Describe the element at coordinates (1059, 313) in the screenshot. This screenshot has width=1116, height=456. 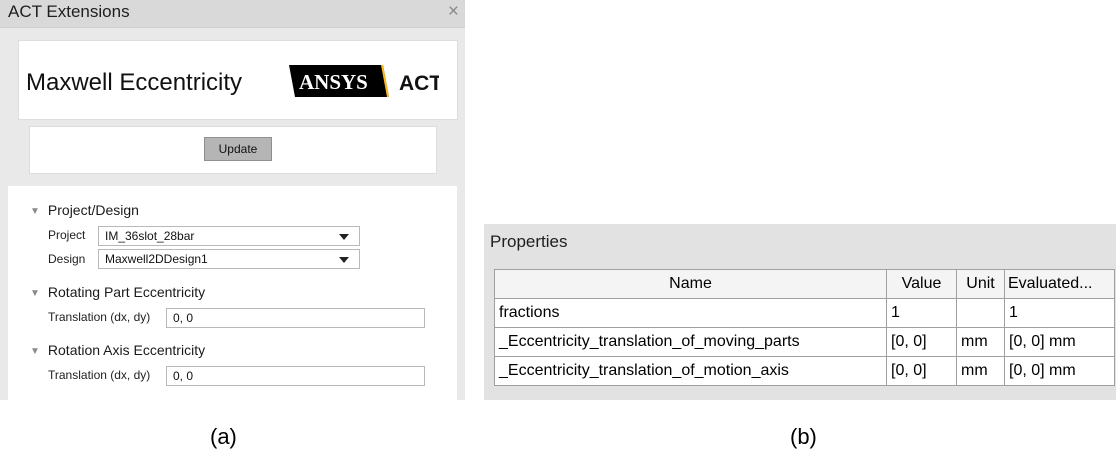
I see `cell-evaluated: 1` at that location.